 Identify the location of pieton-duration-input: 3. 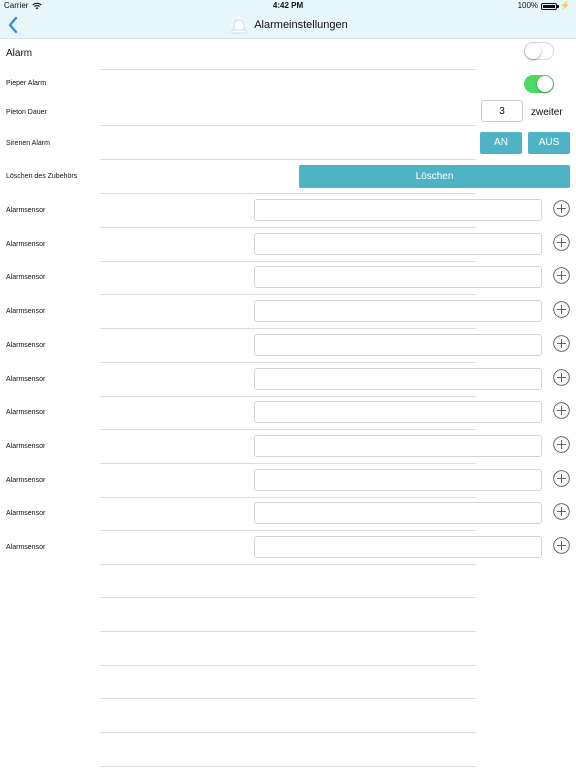
(502, 111).